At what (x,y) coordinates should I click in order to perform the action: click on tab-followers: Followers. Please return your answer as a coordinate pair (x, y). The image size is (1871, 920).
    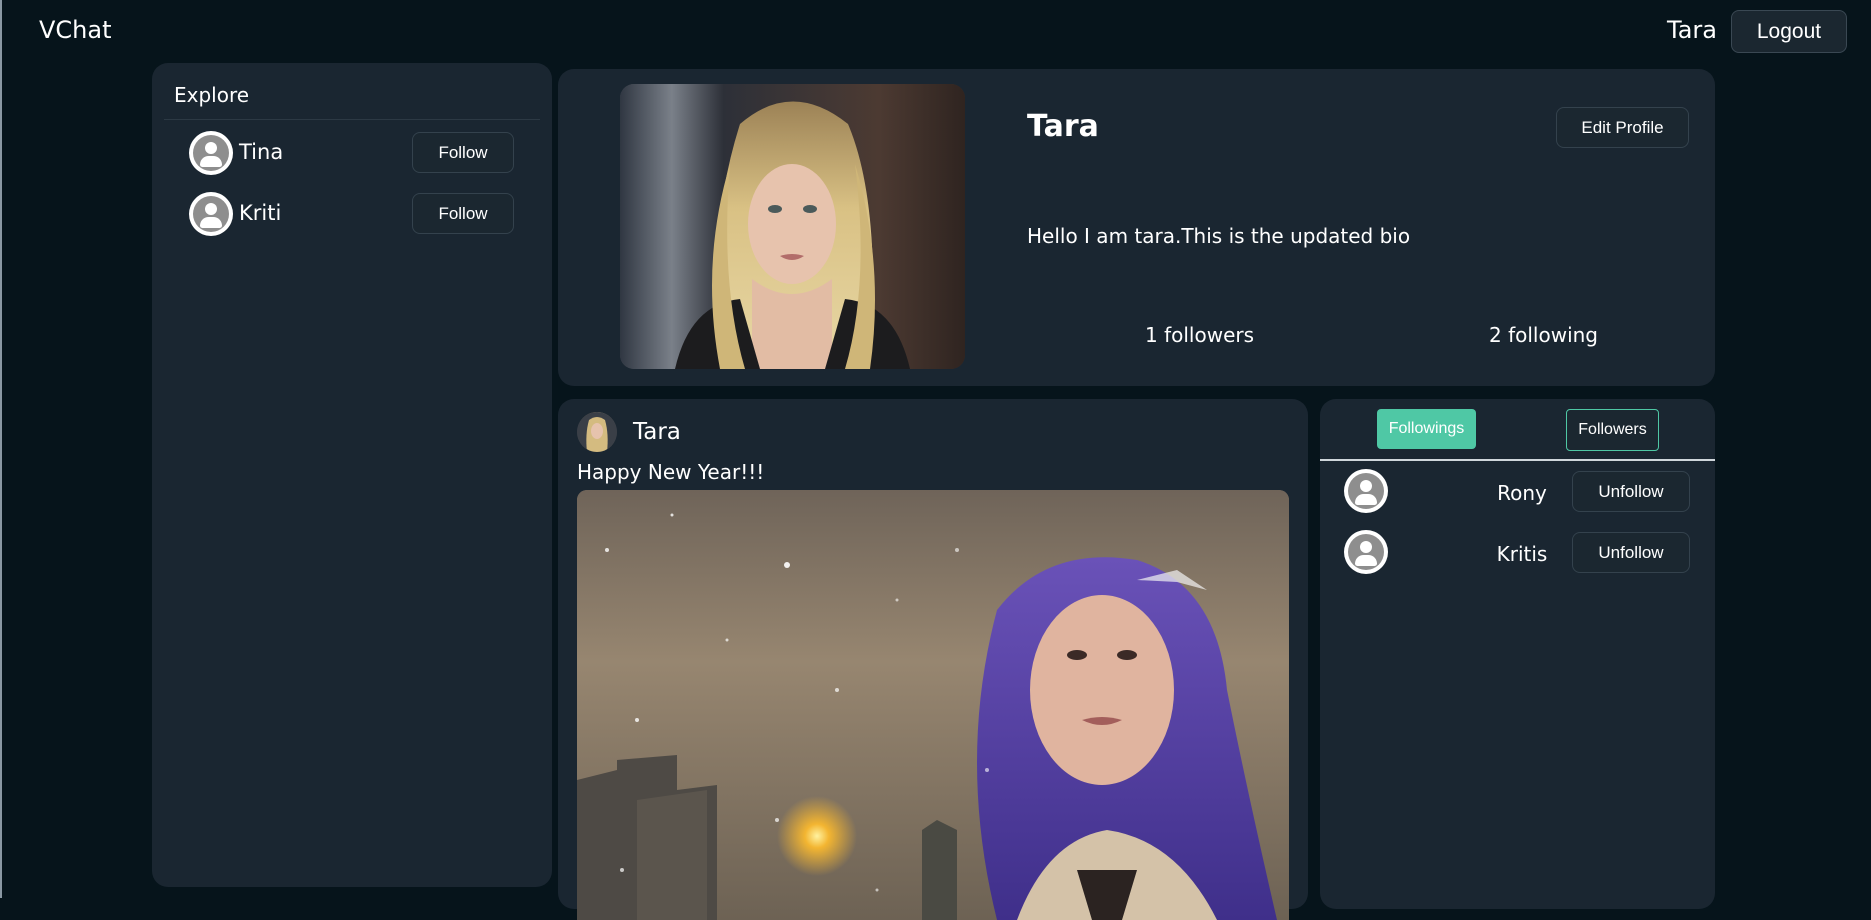
    Looking at the image, I should click on (1612, 430).